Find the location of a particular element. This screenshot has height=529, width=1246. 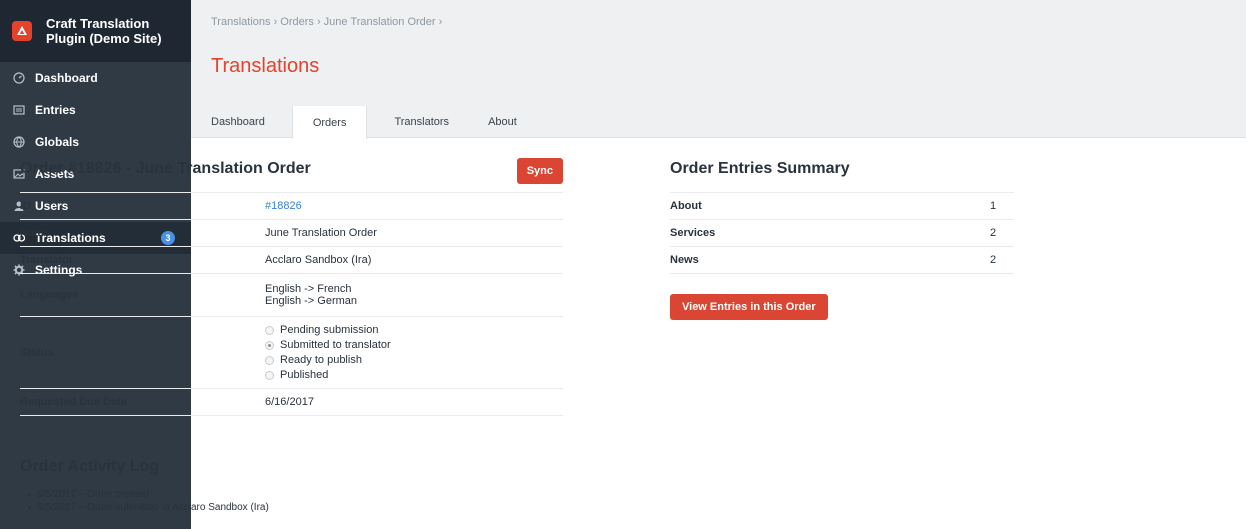

table-row: Services 2 is located at coordinates (842, 233).